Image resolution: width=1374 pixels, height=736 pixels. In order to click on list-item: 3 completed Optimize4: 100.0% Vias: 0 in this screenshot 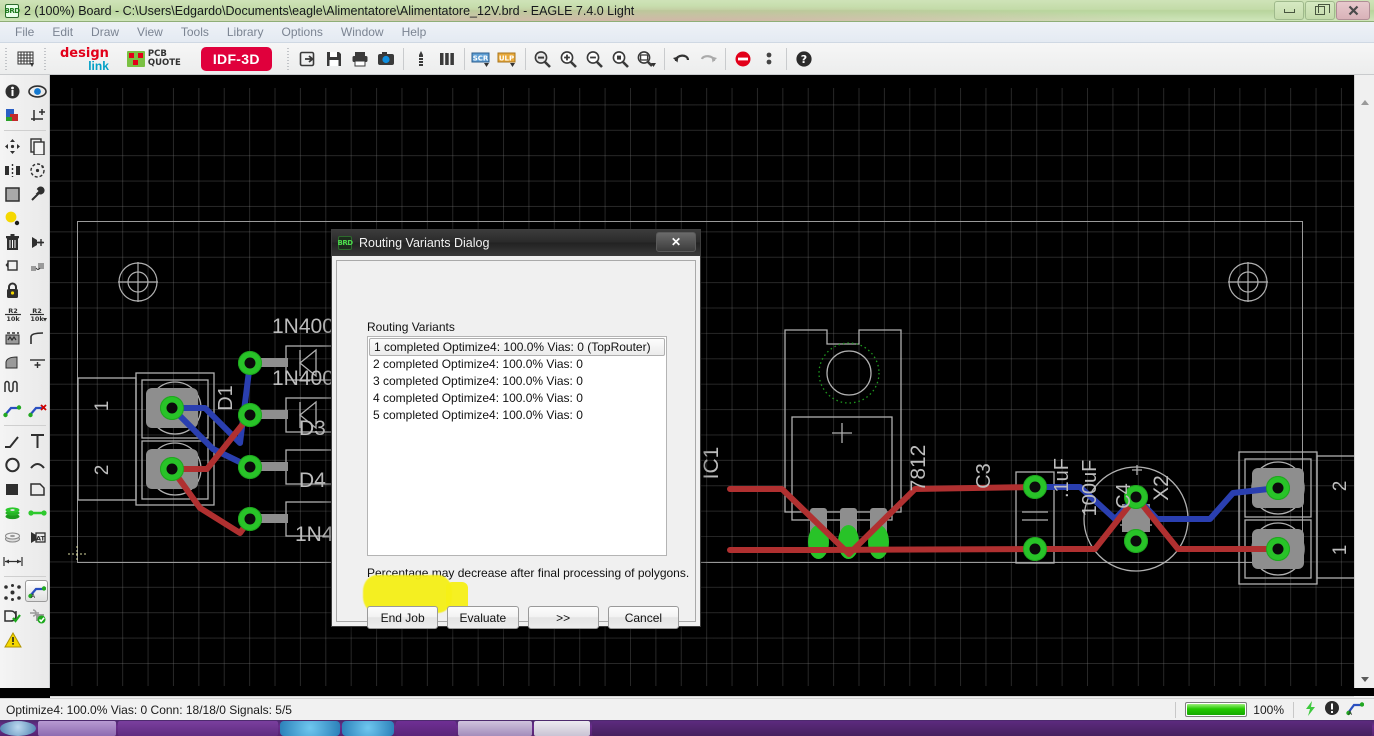, I will do `click(517, 381)`.